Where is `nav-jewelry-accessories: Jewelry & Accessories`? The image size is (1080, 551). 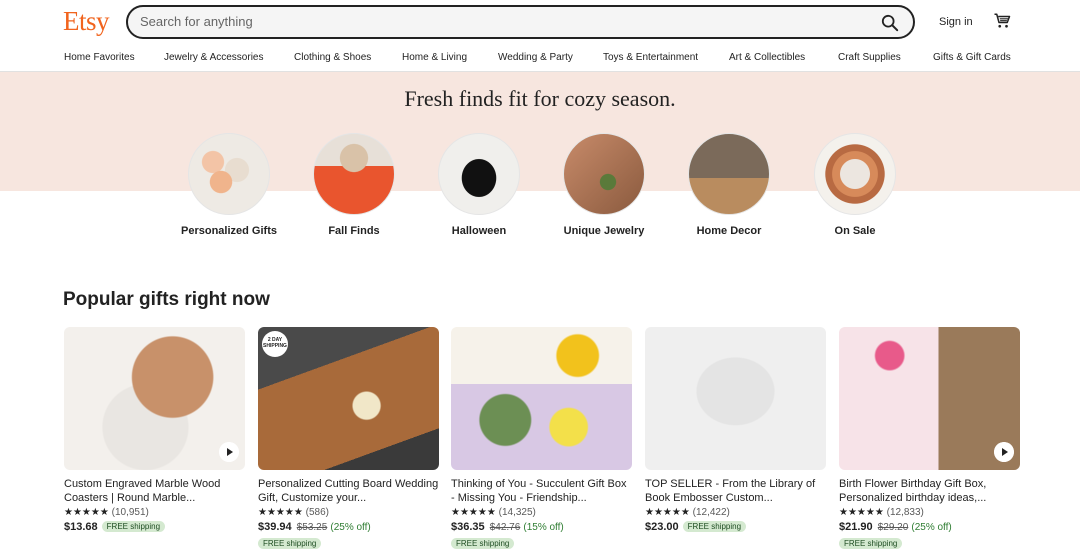
nav-jewelry-accessories: Jewelry & Accessories is located at coordinates (213, 57).